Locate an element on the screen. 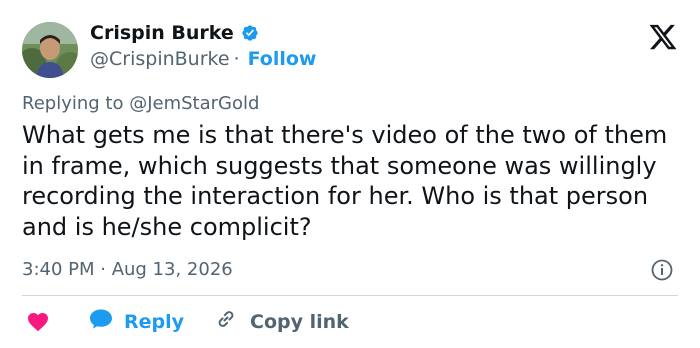 The height and width of the screenshot is (348, 700). action-bar: Reply Copy link is located at coordinates (185, 321).